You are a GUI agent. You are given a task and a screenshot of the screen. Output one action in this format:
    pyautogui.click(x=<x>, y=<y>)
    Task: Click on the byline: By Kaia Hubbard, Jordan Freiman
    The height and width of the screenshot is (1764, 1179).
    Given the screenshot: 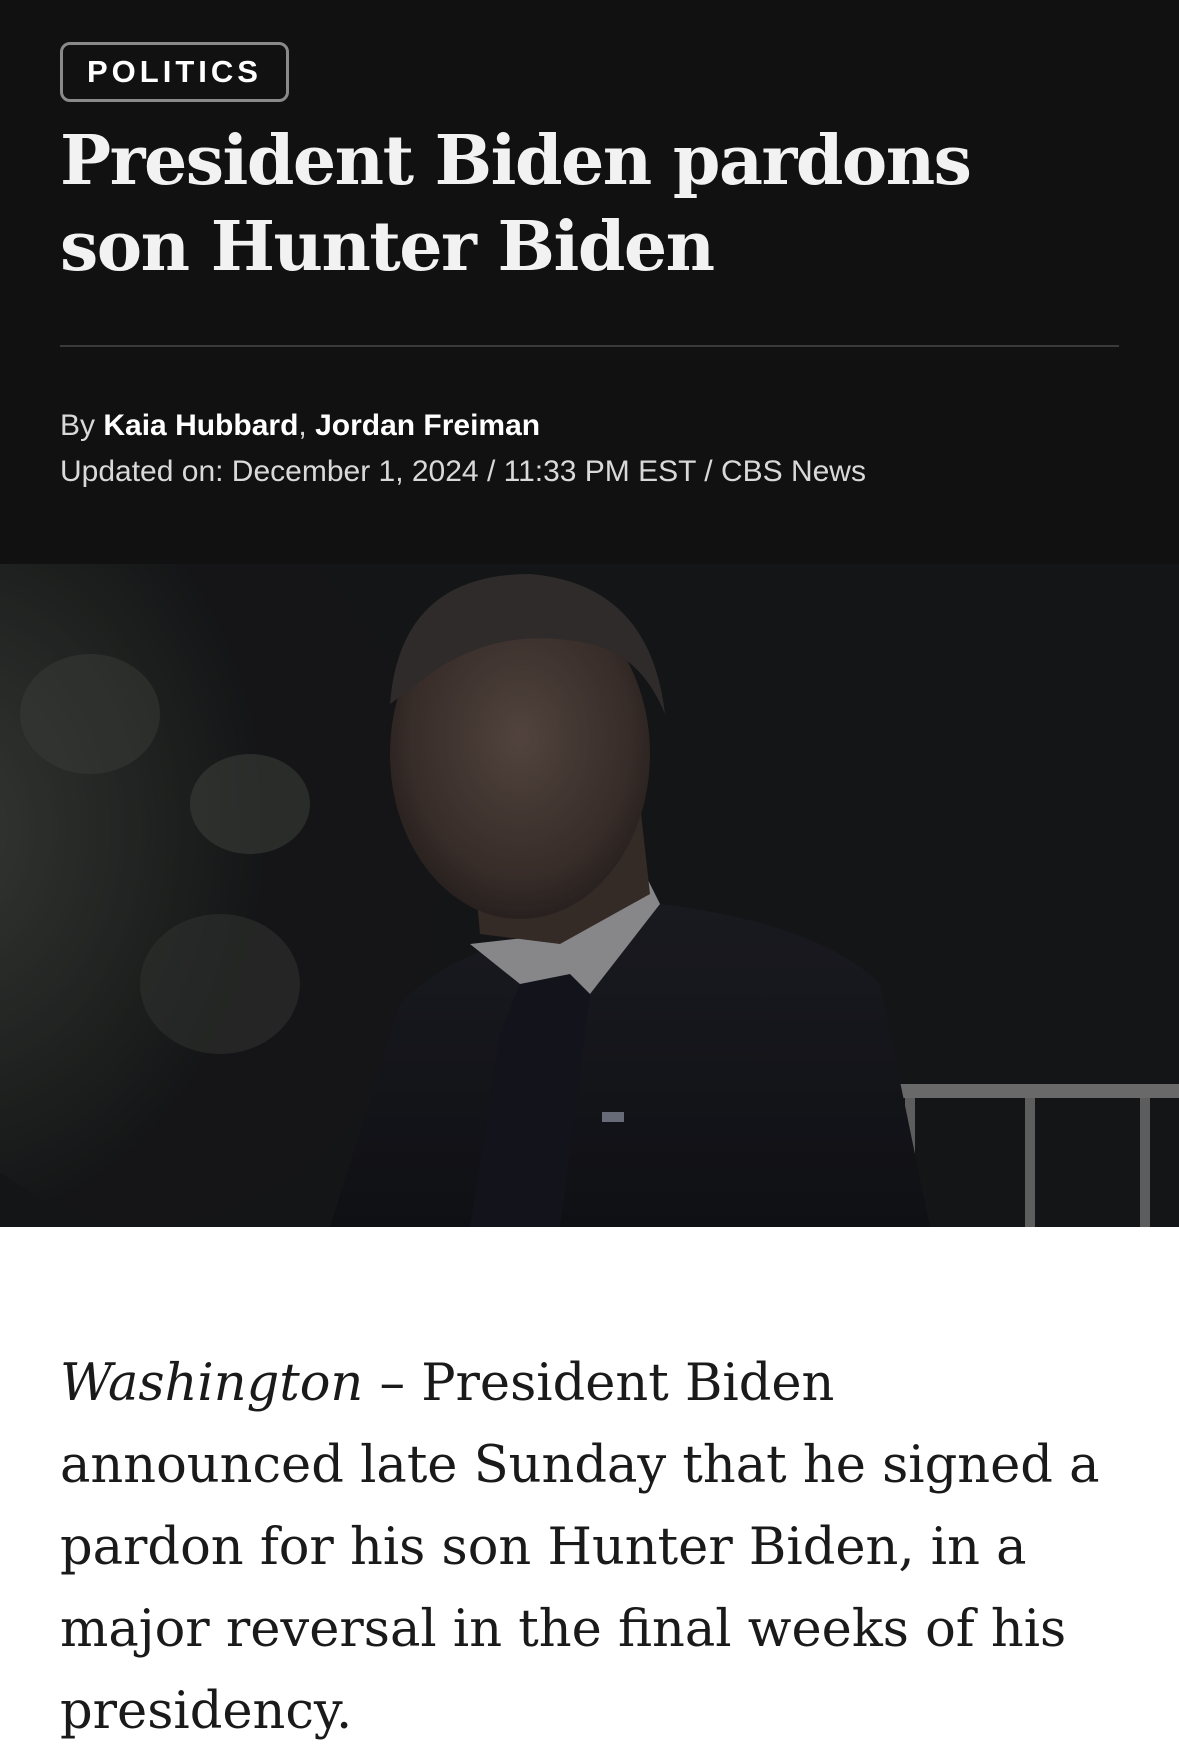 What is the action you would take?
    pyautogui.click(x=300, y=426)
    